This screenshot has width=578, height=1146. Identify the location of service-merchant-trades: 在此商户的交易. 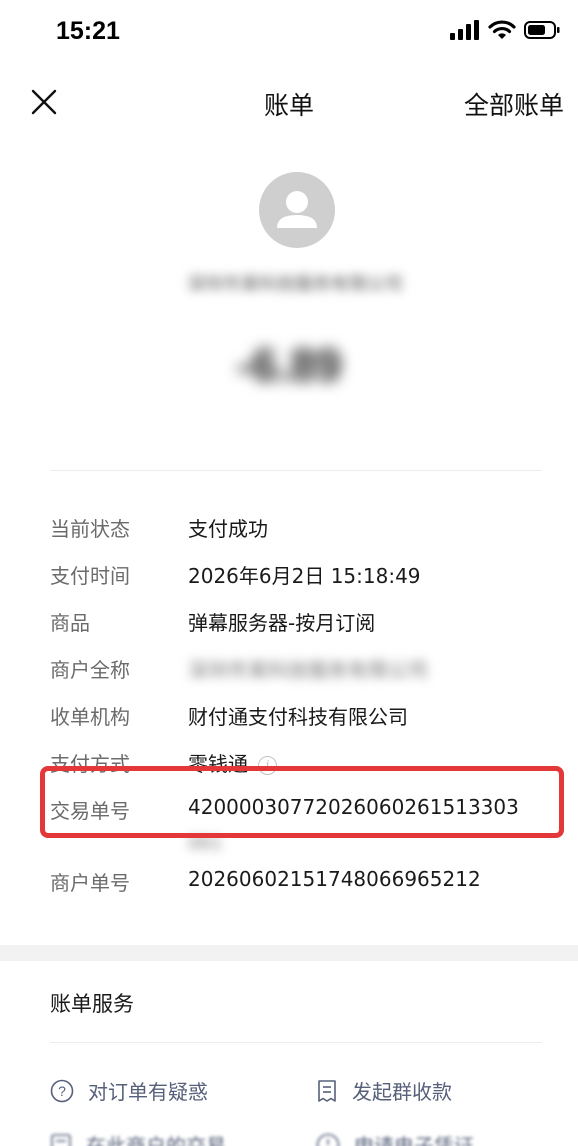
(138, 1138).